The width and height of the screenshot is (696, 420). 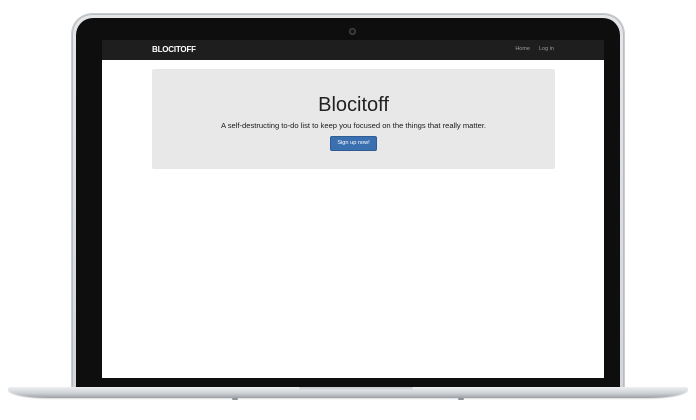 I want to click on nav-link-login: Log in, so click(x=546, y=49).